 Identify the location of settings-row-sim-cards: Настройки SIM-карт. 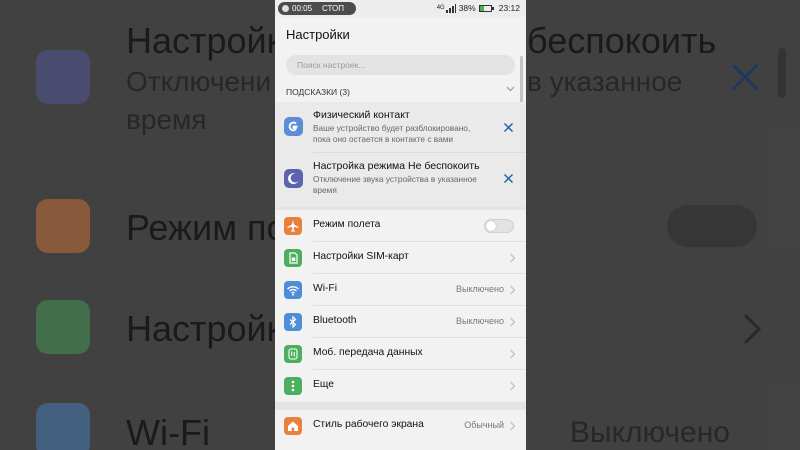
(400, 258).